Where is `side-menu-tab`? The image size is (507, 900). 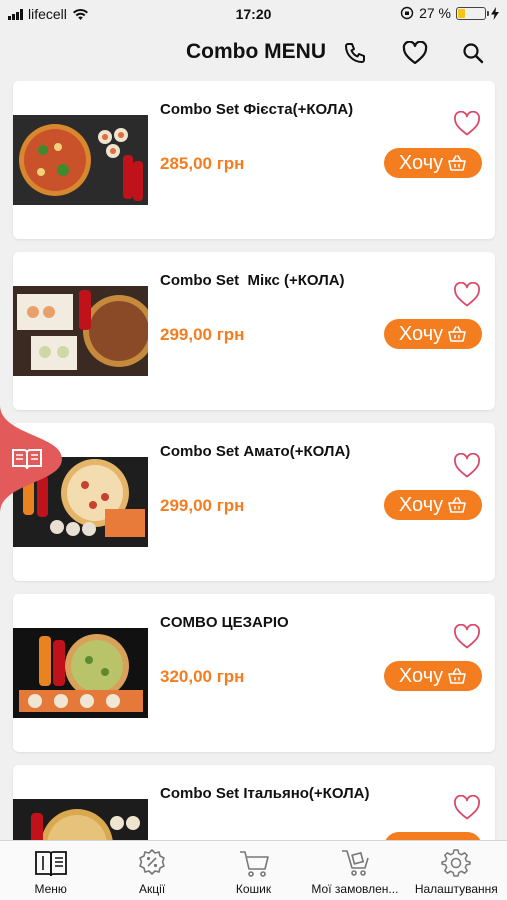 side-menu-tab is located at coordinates (31, 459).